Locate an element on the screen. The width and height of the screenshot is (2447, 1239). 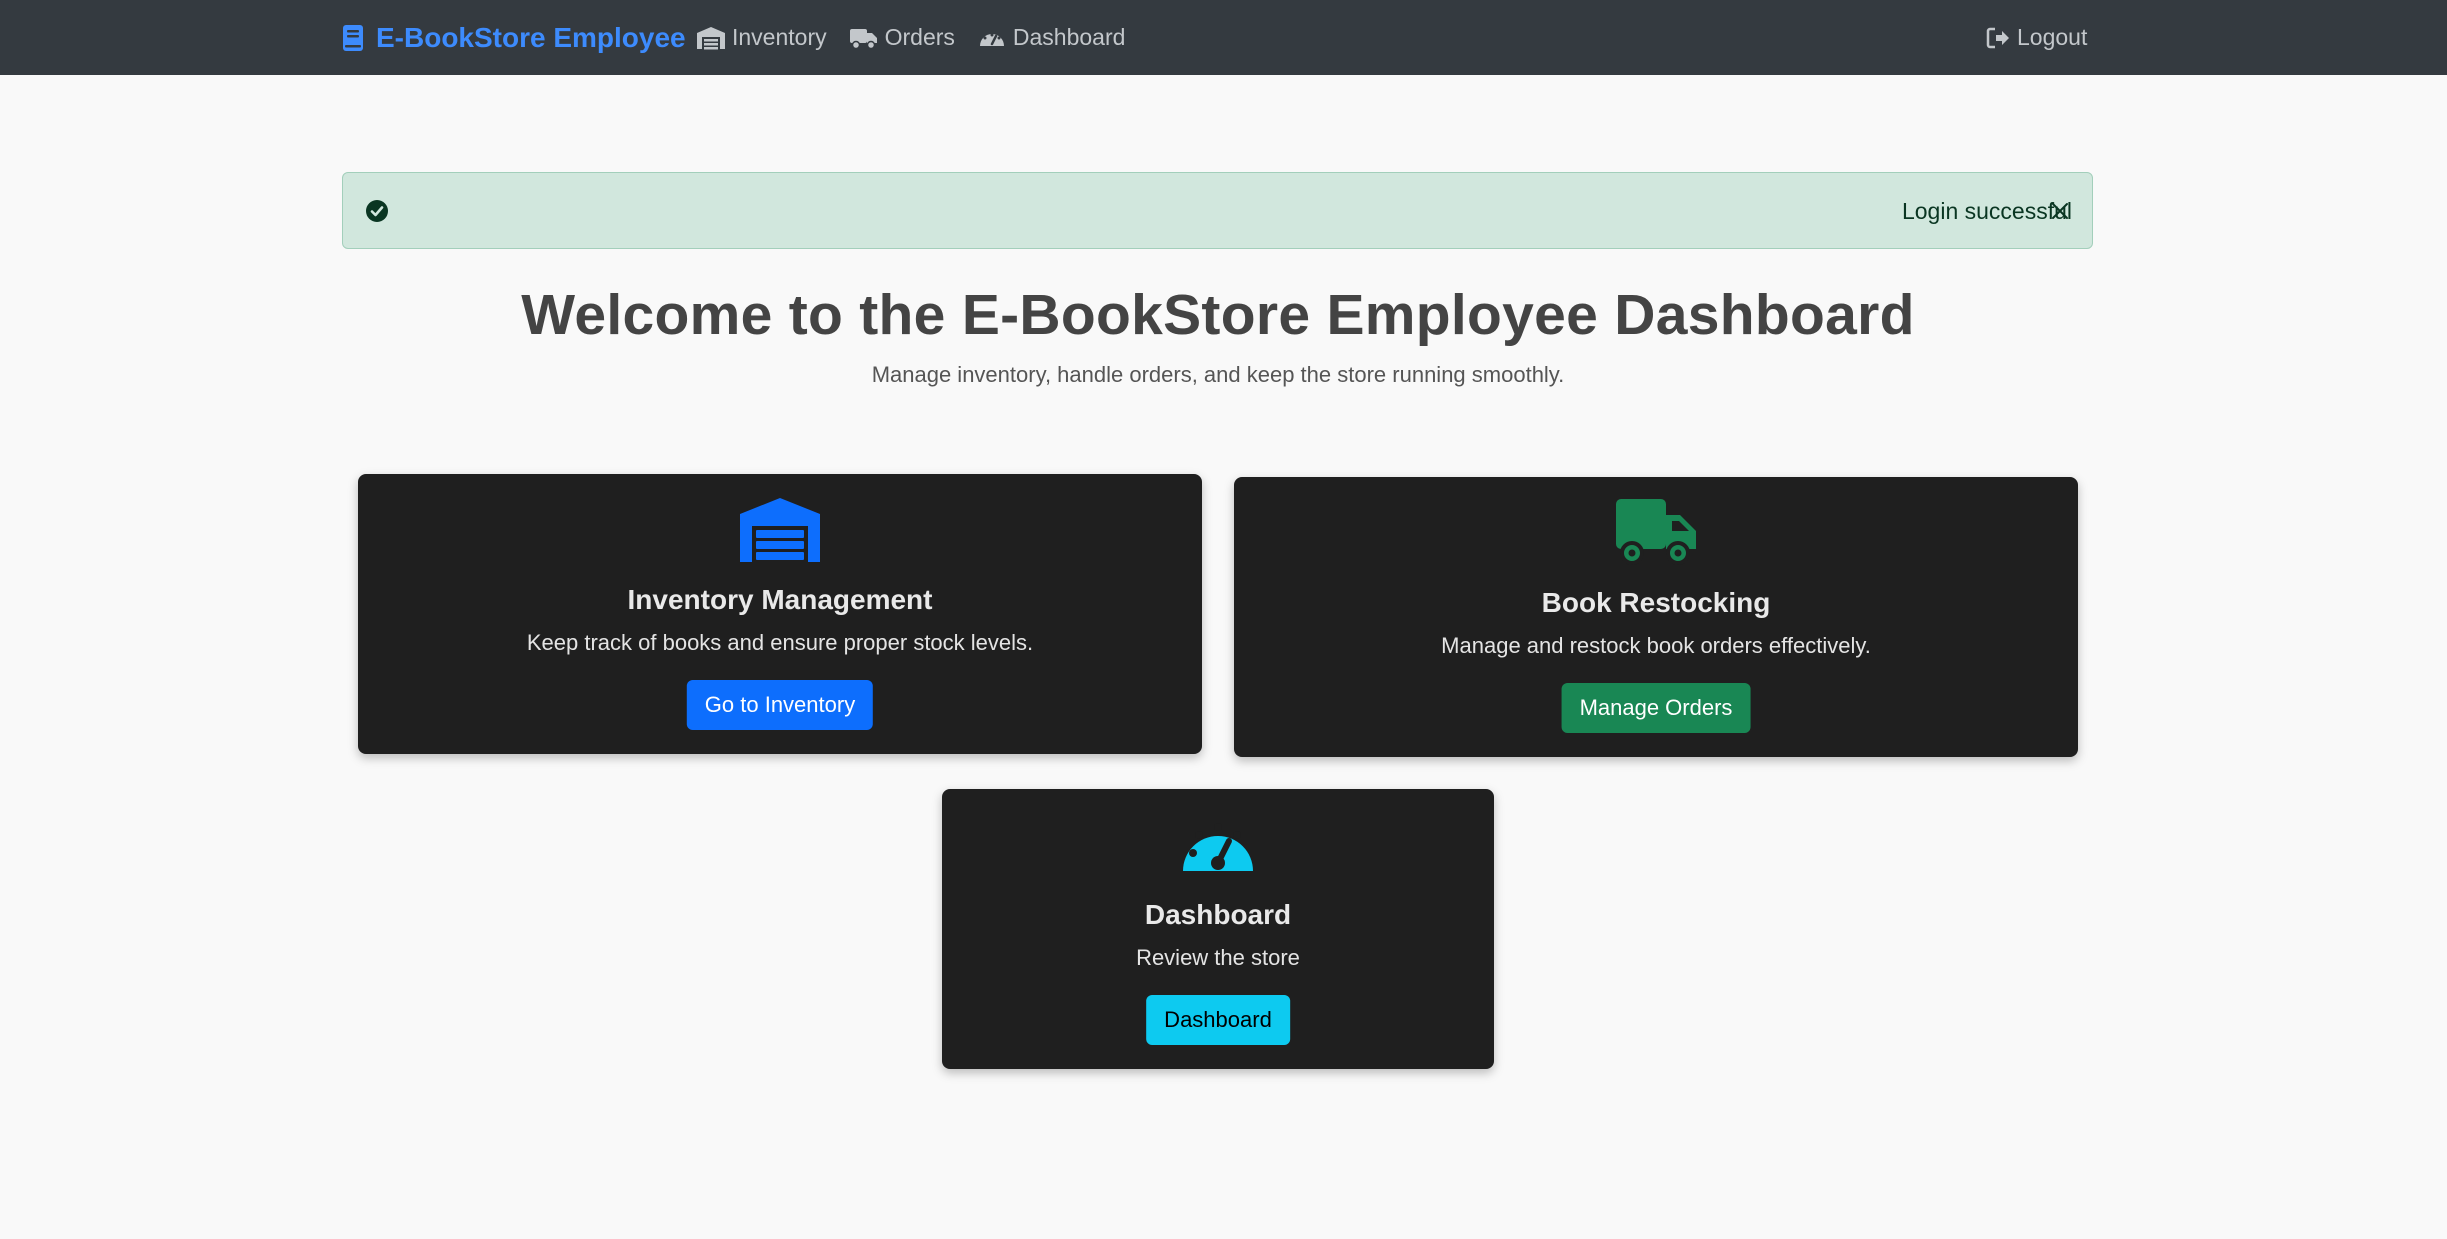
nav-link-inventory: Inventory is located at coordinates (761, 37).